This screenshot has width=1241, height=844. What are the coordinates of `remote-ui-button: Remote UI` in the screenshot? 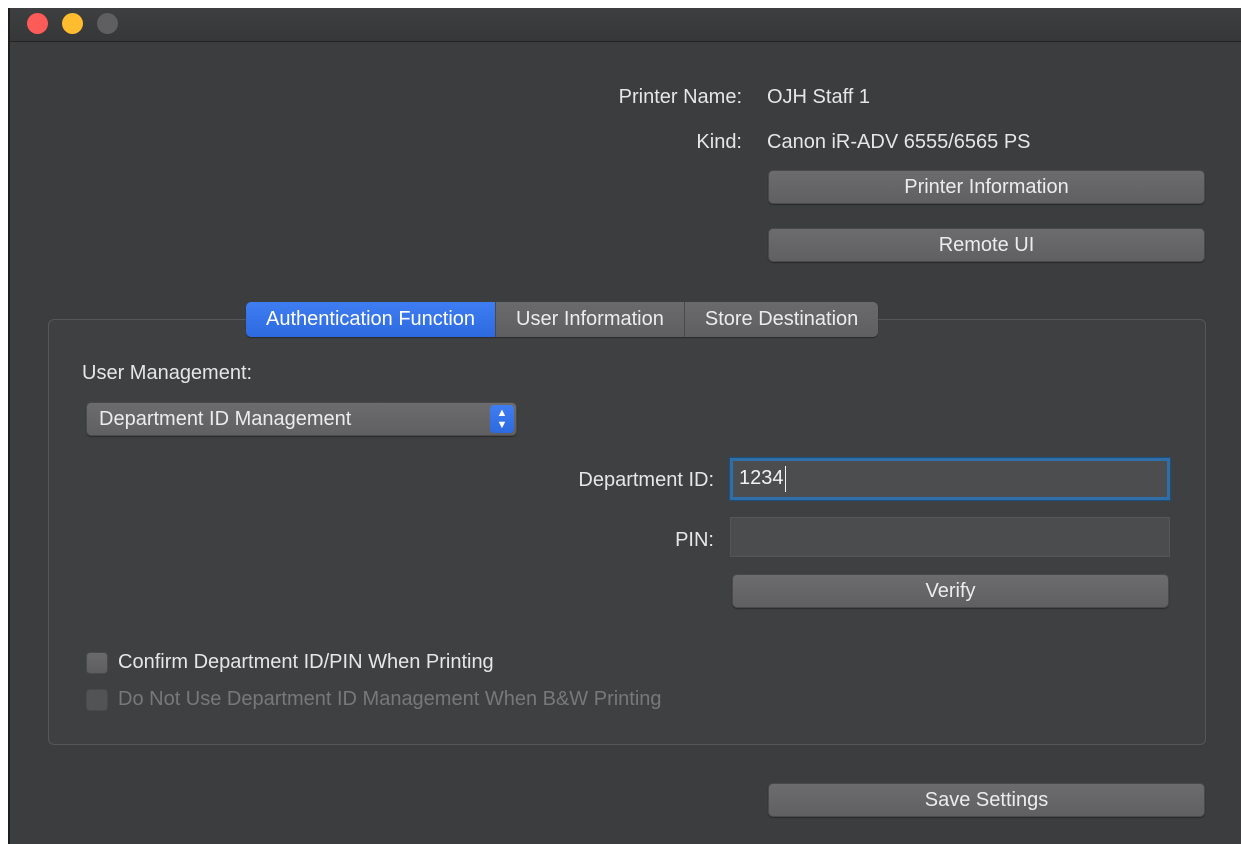 It's located at (986, 245).